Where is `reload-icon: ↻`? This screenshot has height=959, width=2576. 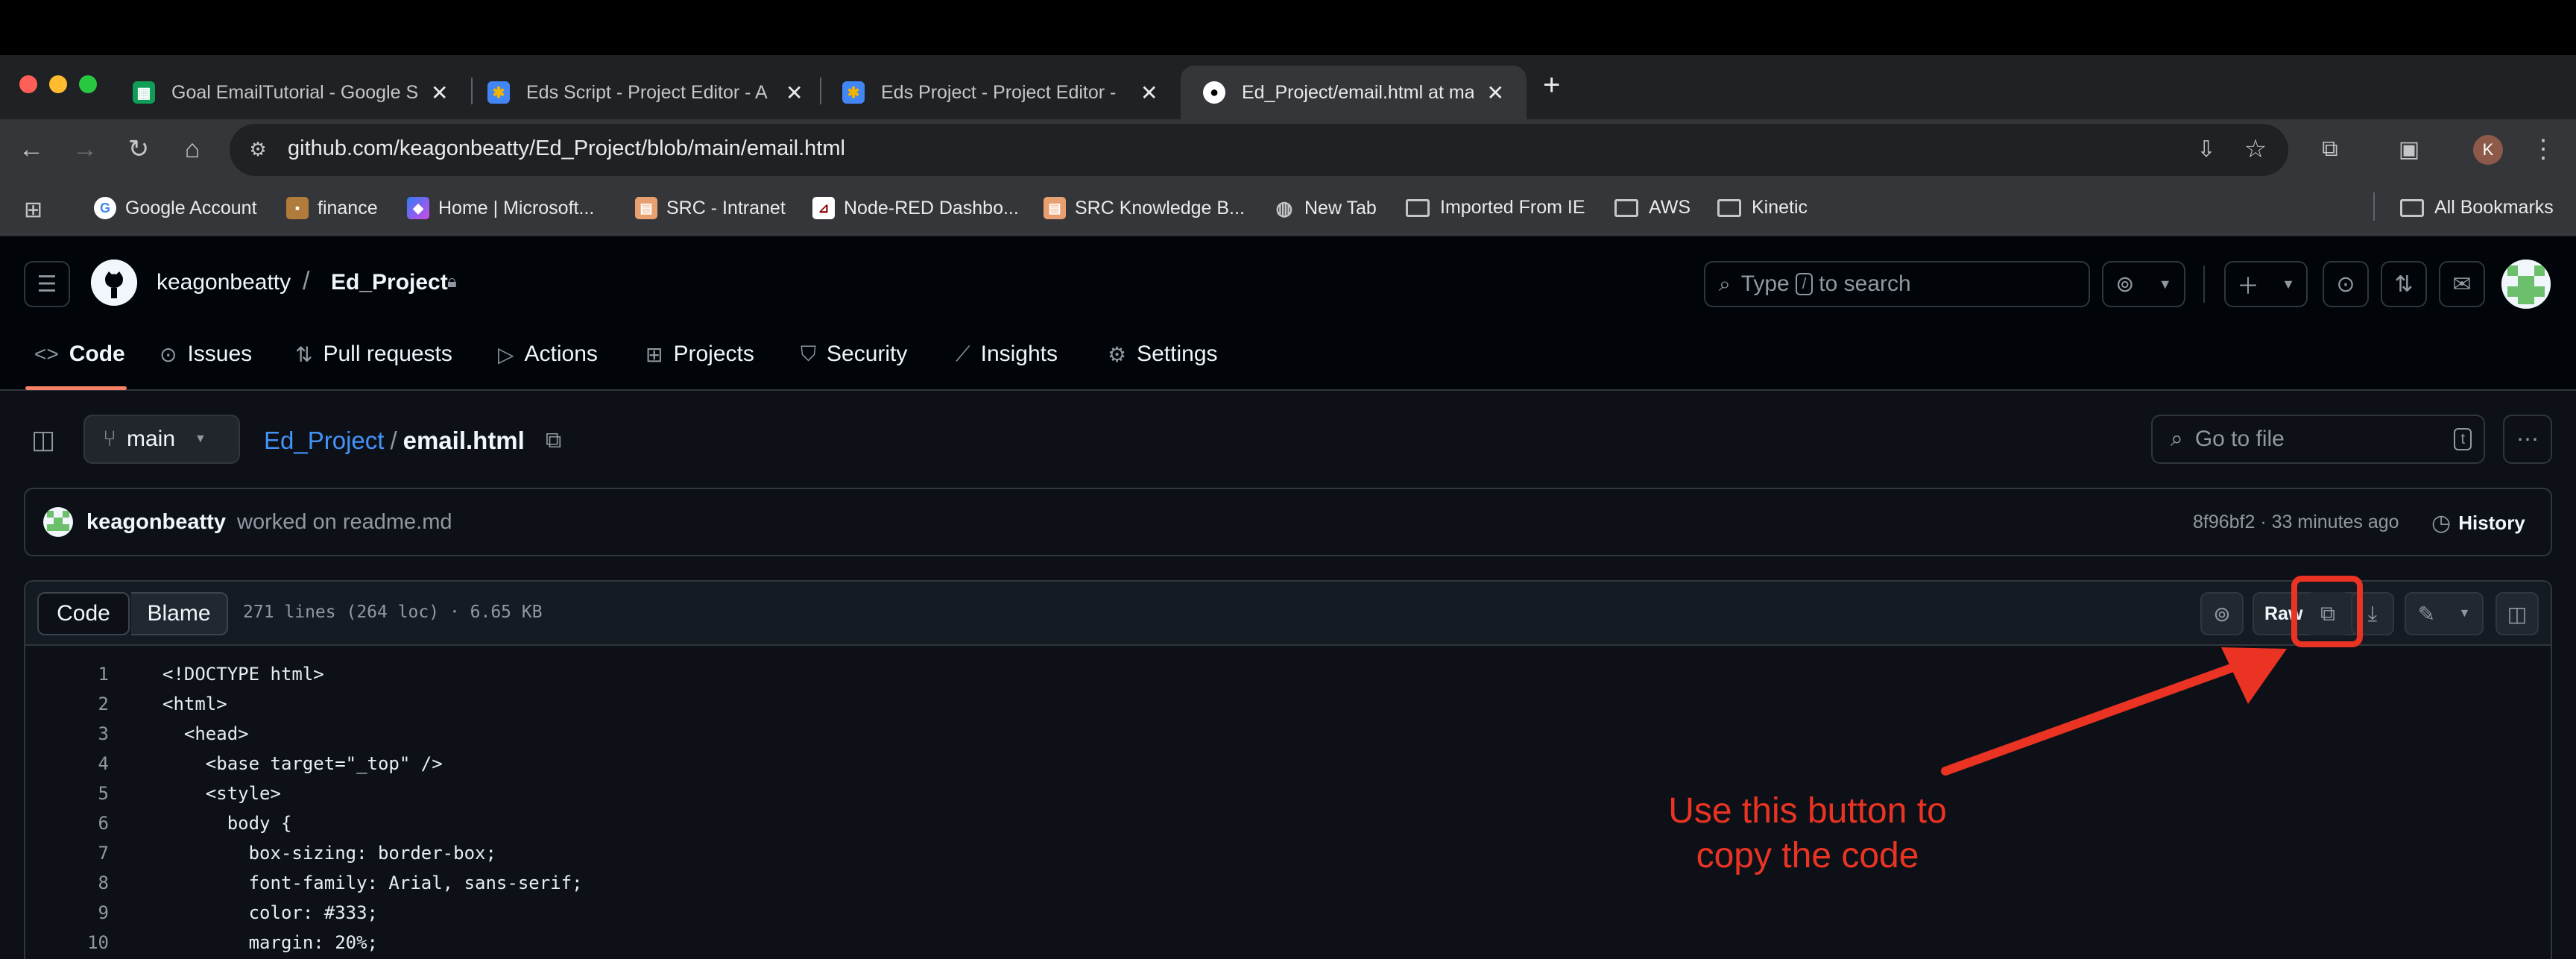
reload-icon: ↻ is located at coordinates (139, 149).